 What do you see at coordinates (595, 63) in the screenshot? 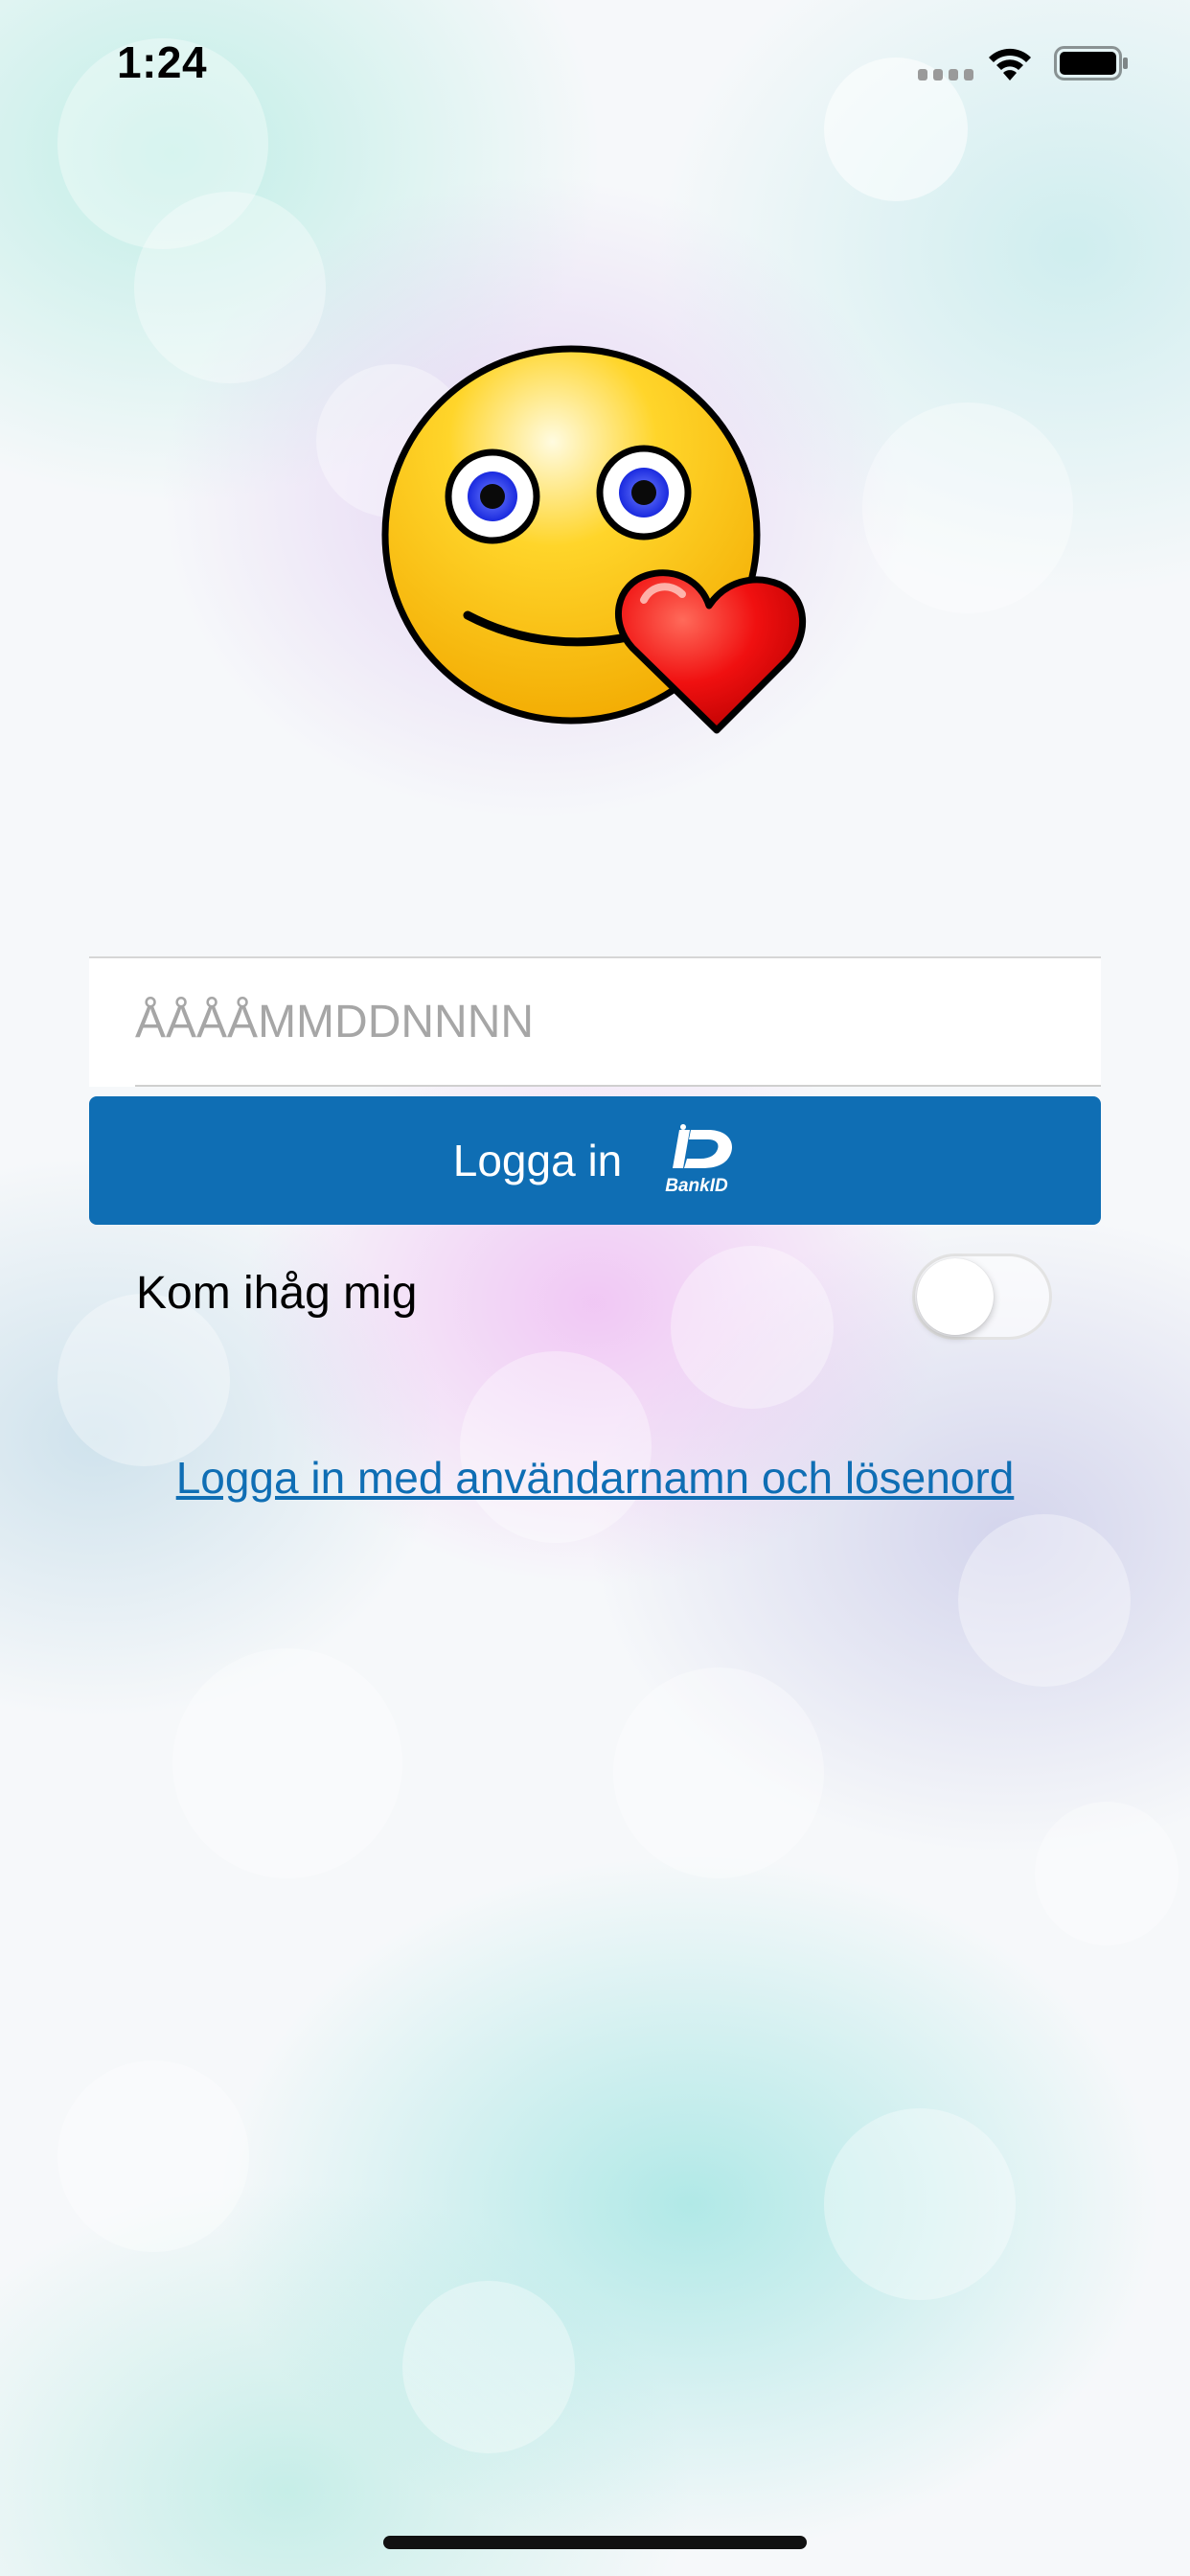
I see `status-bar: 1:24` at bounding box center [595, 63].